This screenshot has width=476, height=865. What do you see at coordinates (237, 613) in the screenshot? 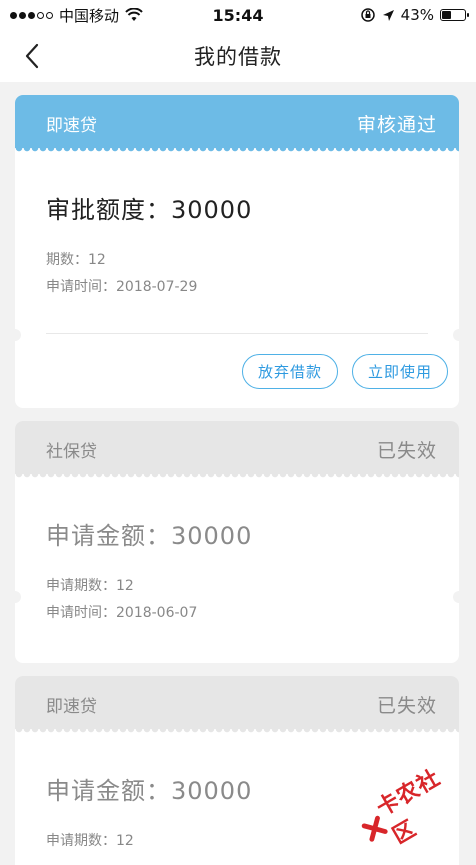
I see `loan-date: 申请时间：2018-06-07` at bounding box center [237, 613].